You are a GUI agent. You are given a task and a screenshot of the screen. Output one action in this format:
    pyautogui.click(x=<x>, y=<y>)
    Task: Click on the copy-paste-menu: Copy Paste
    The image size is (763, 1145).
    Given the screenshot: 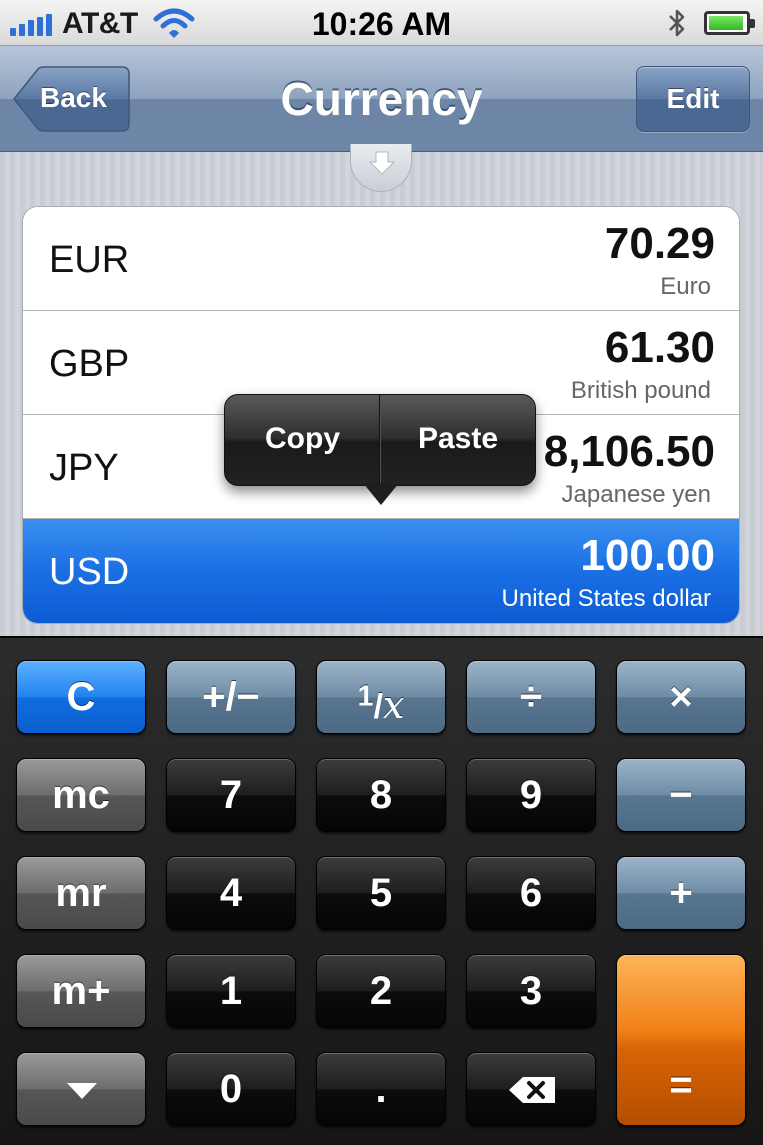 What is the action you would take?
    pyautogui.click(x=380, y=449)
    